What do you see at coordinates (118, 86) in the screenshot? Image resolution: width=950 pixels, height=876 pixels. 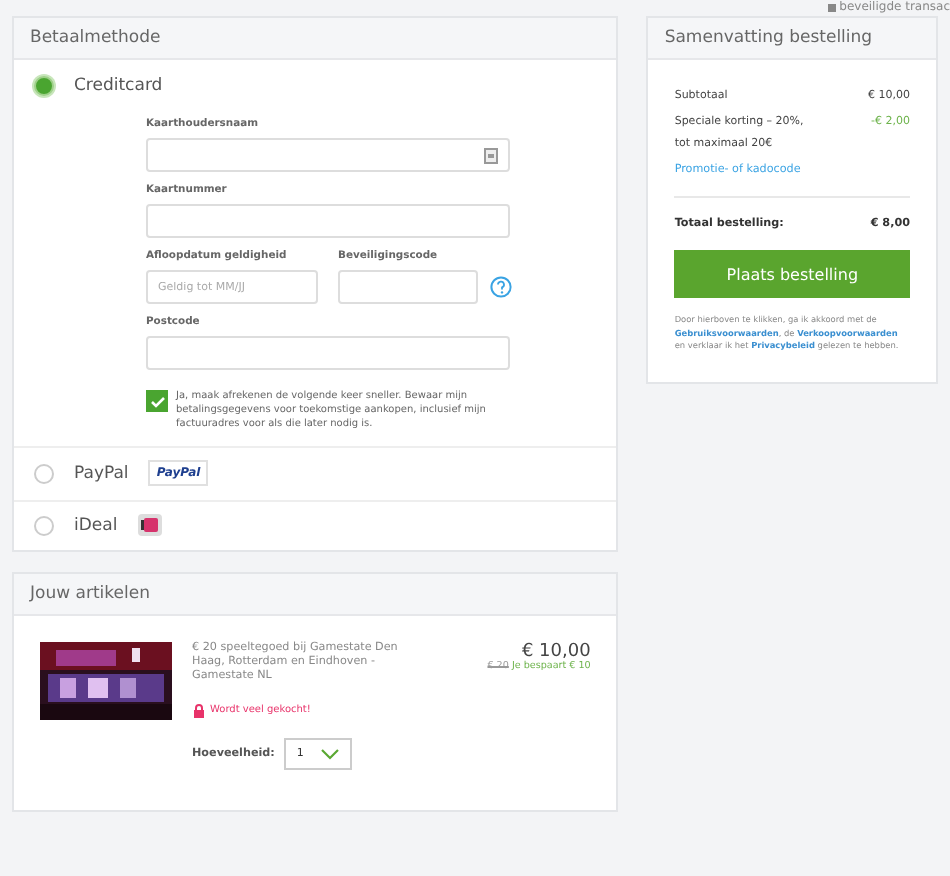 I see `method-label: Creditcard` at bounding box center [118, 86].